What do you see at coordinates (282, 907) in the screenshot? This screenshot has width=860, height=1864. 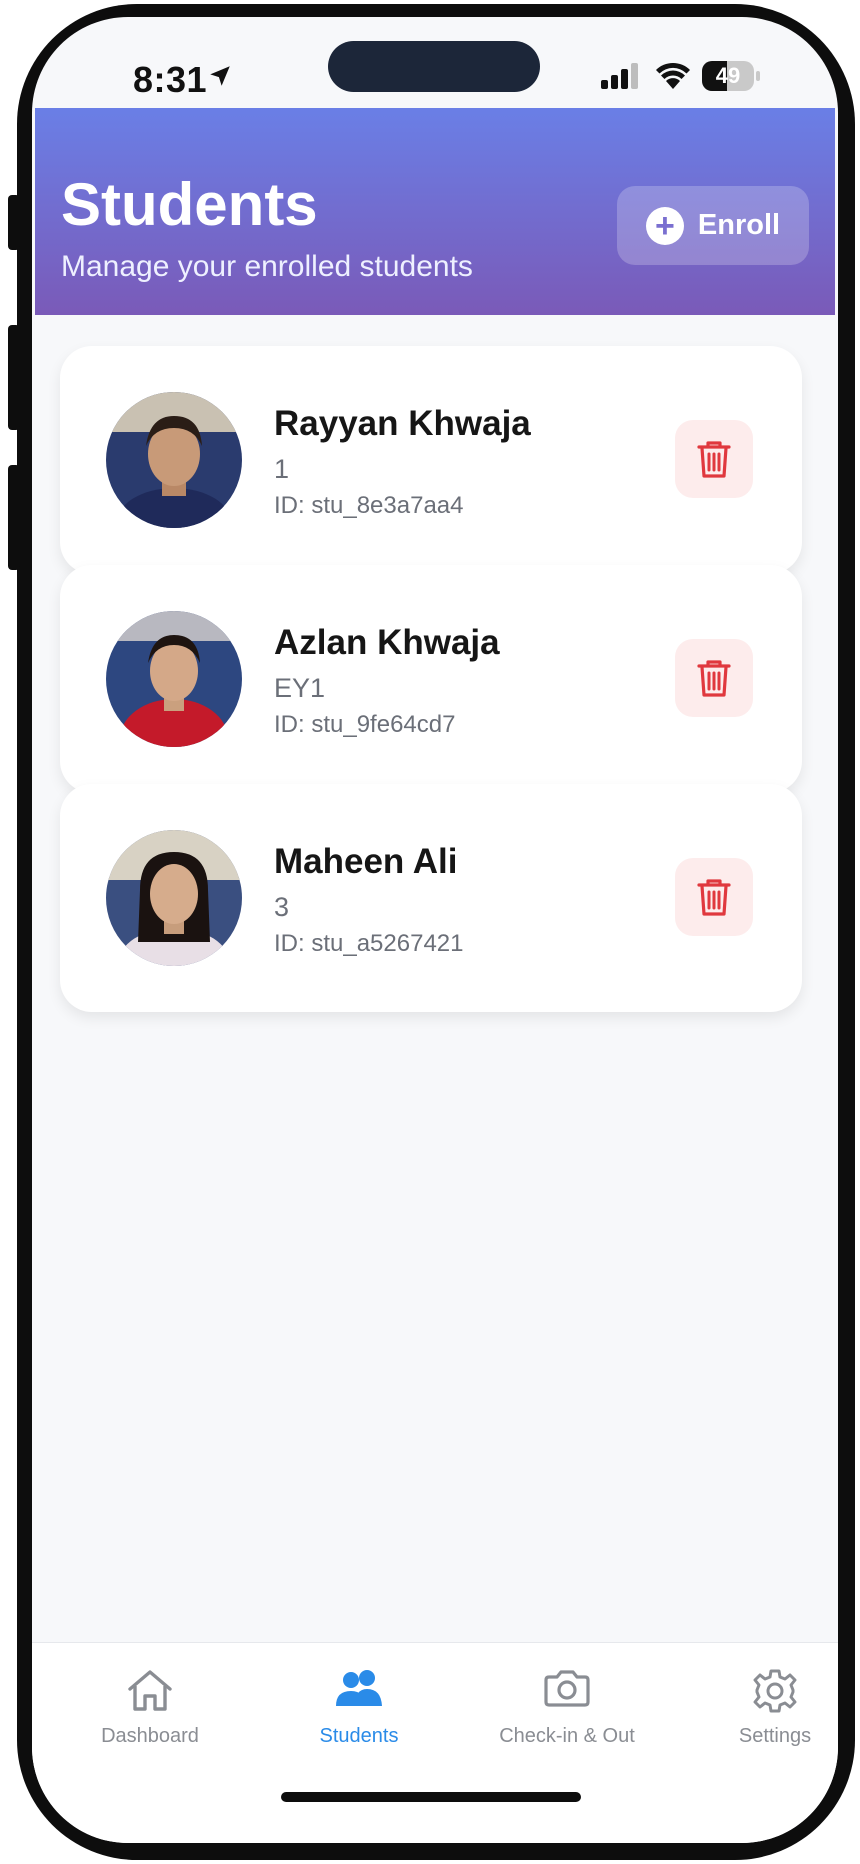 I see `student-grade: 3` at bounding box center [282, 907].